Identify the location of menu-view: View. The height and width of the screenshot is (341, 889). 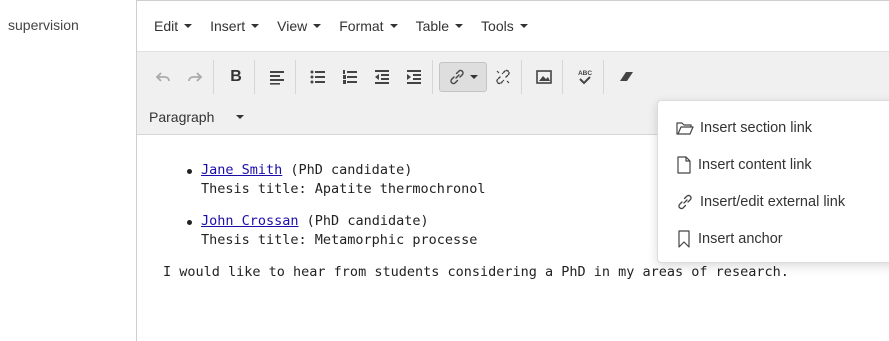
(299, 26).